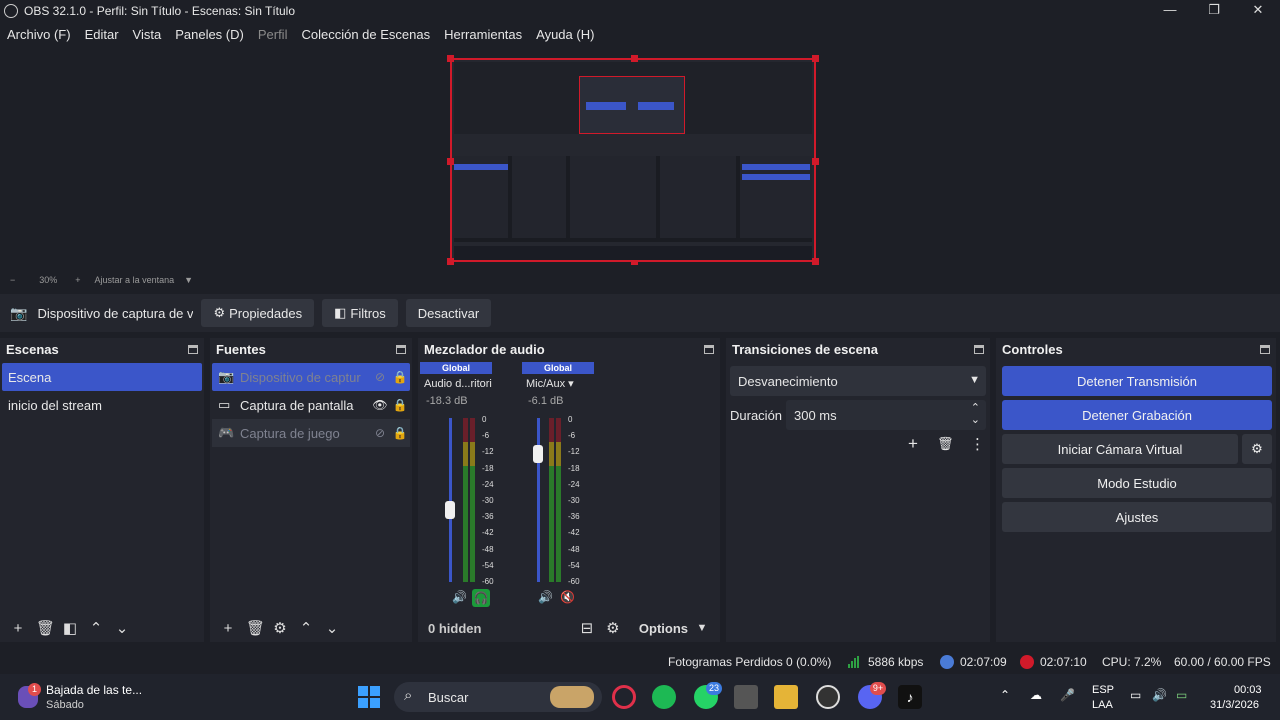 Image resolution: width=1280 pixels, height=720 pixels. Describe the element at coordinates (565, 34) in the screenshot. I see `menu-ayuda: Ayuda (H)` at that location.